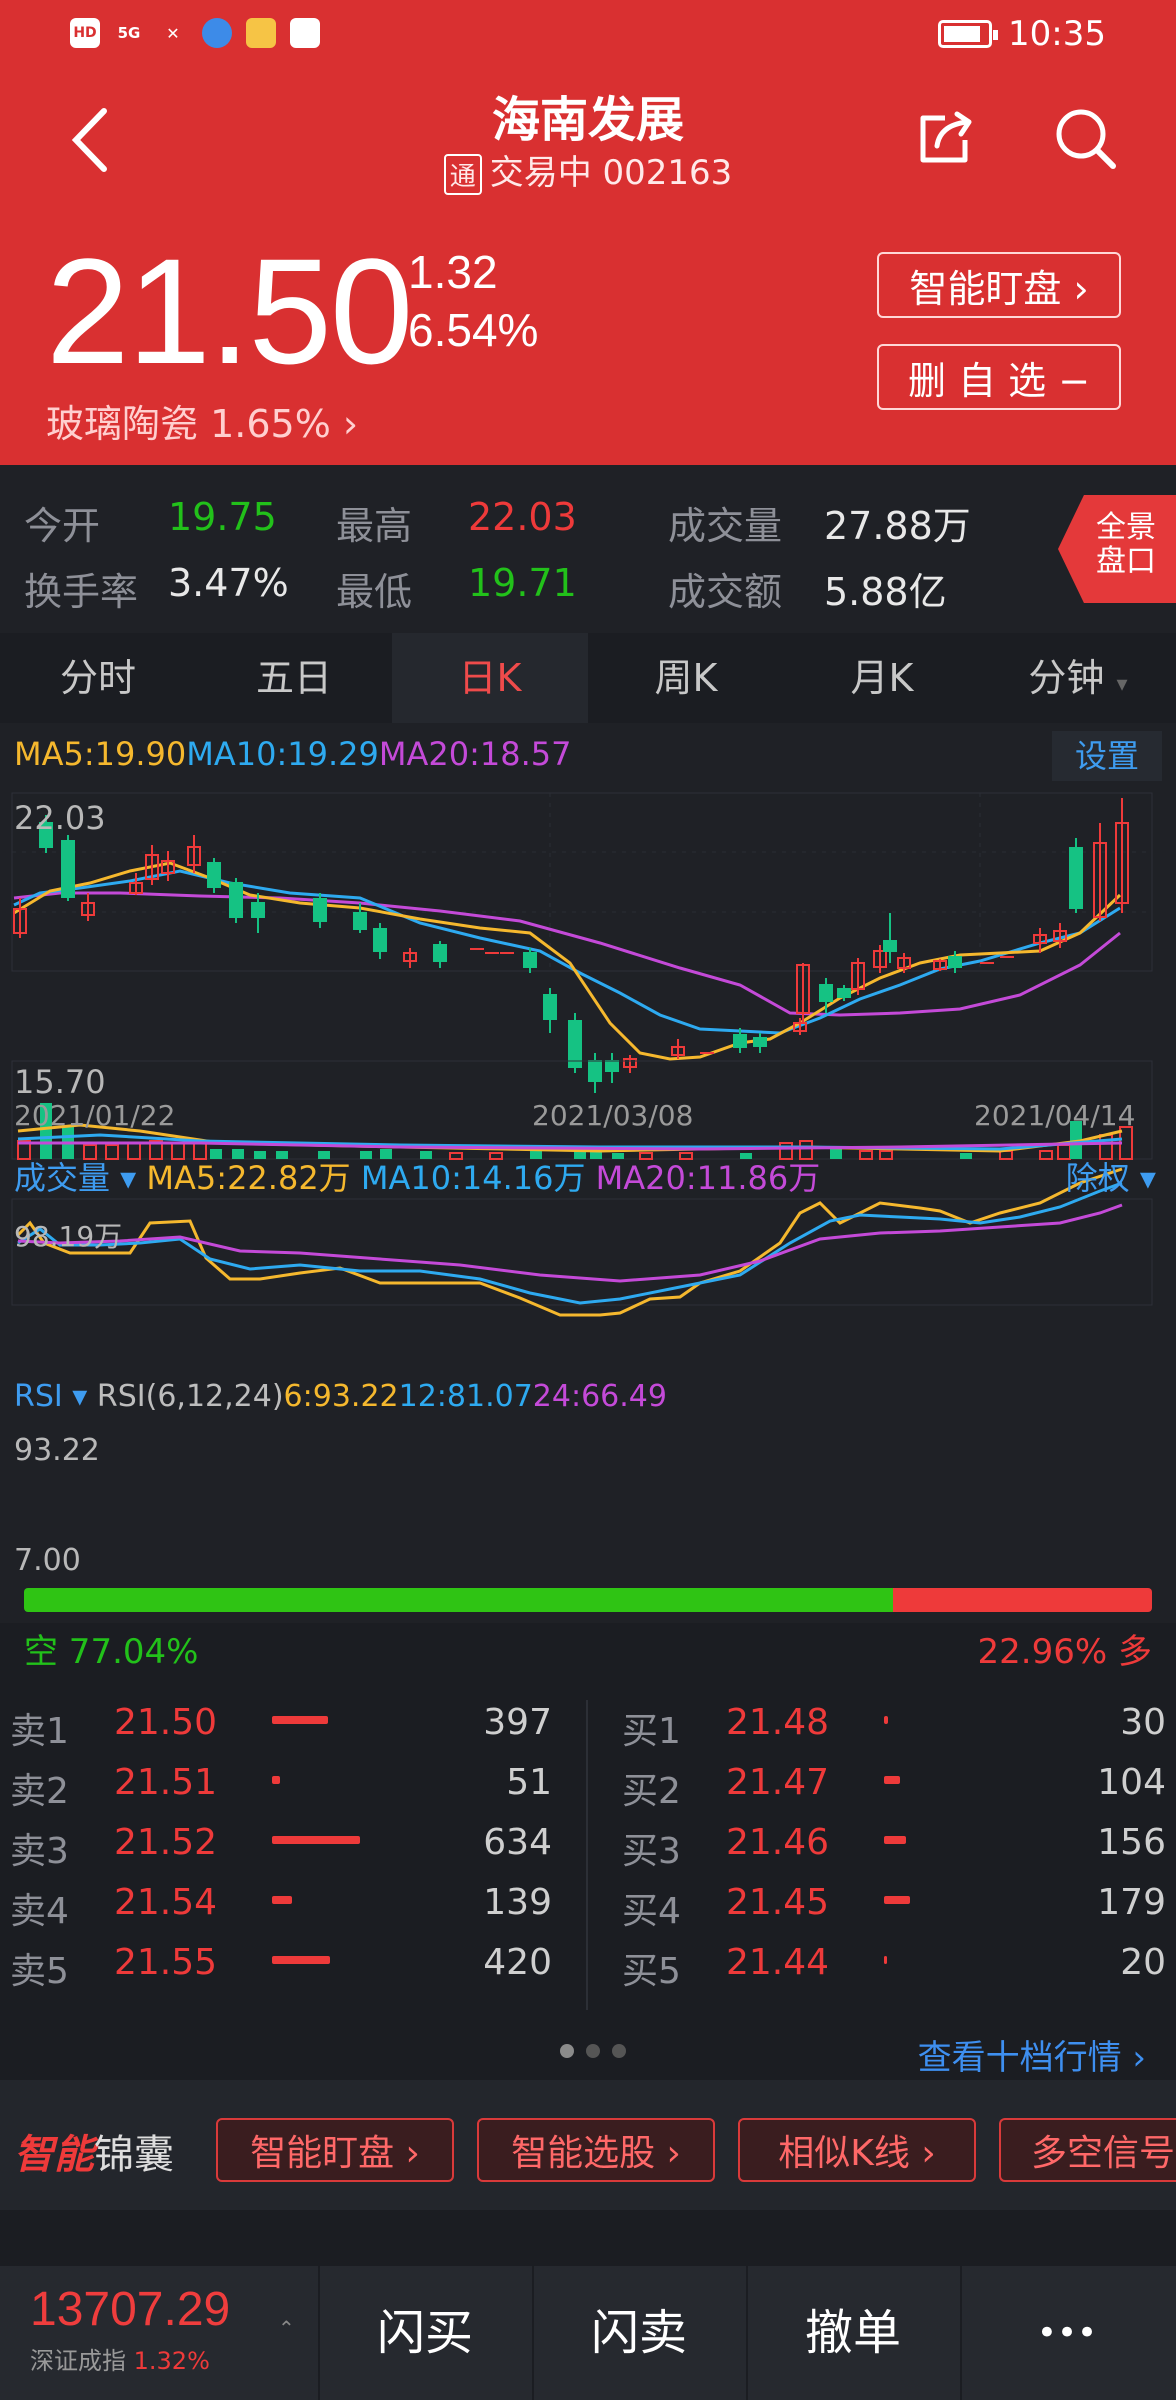  I want to click on buy-4-vol: 179, so click(1131, 1902).